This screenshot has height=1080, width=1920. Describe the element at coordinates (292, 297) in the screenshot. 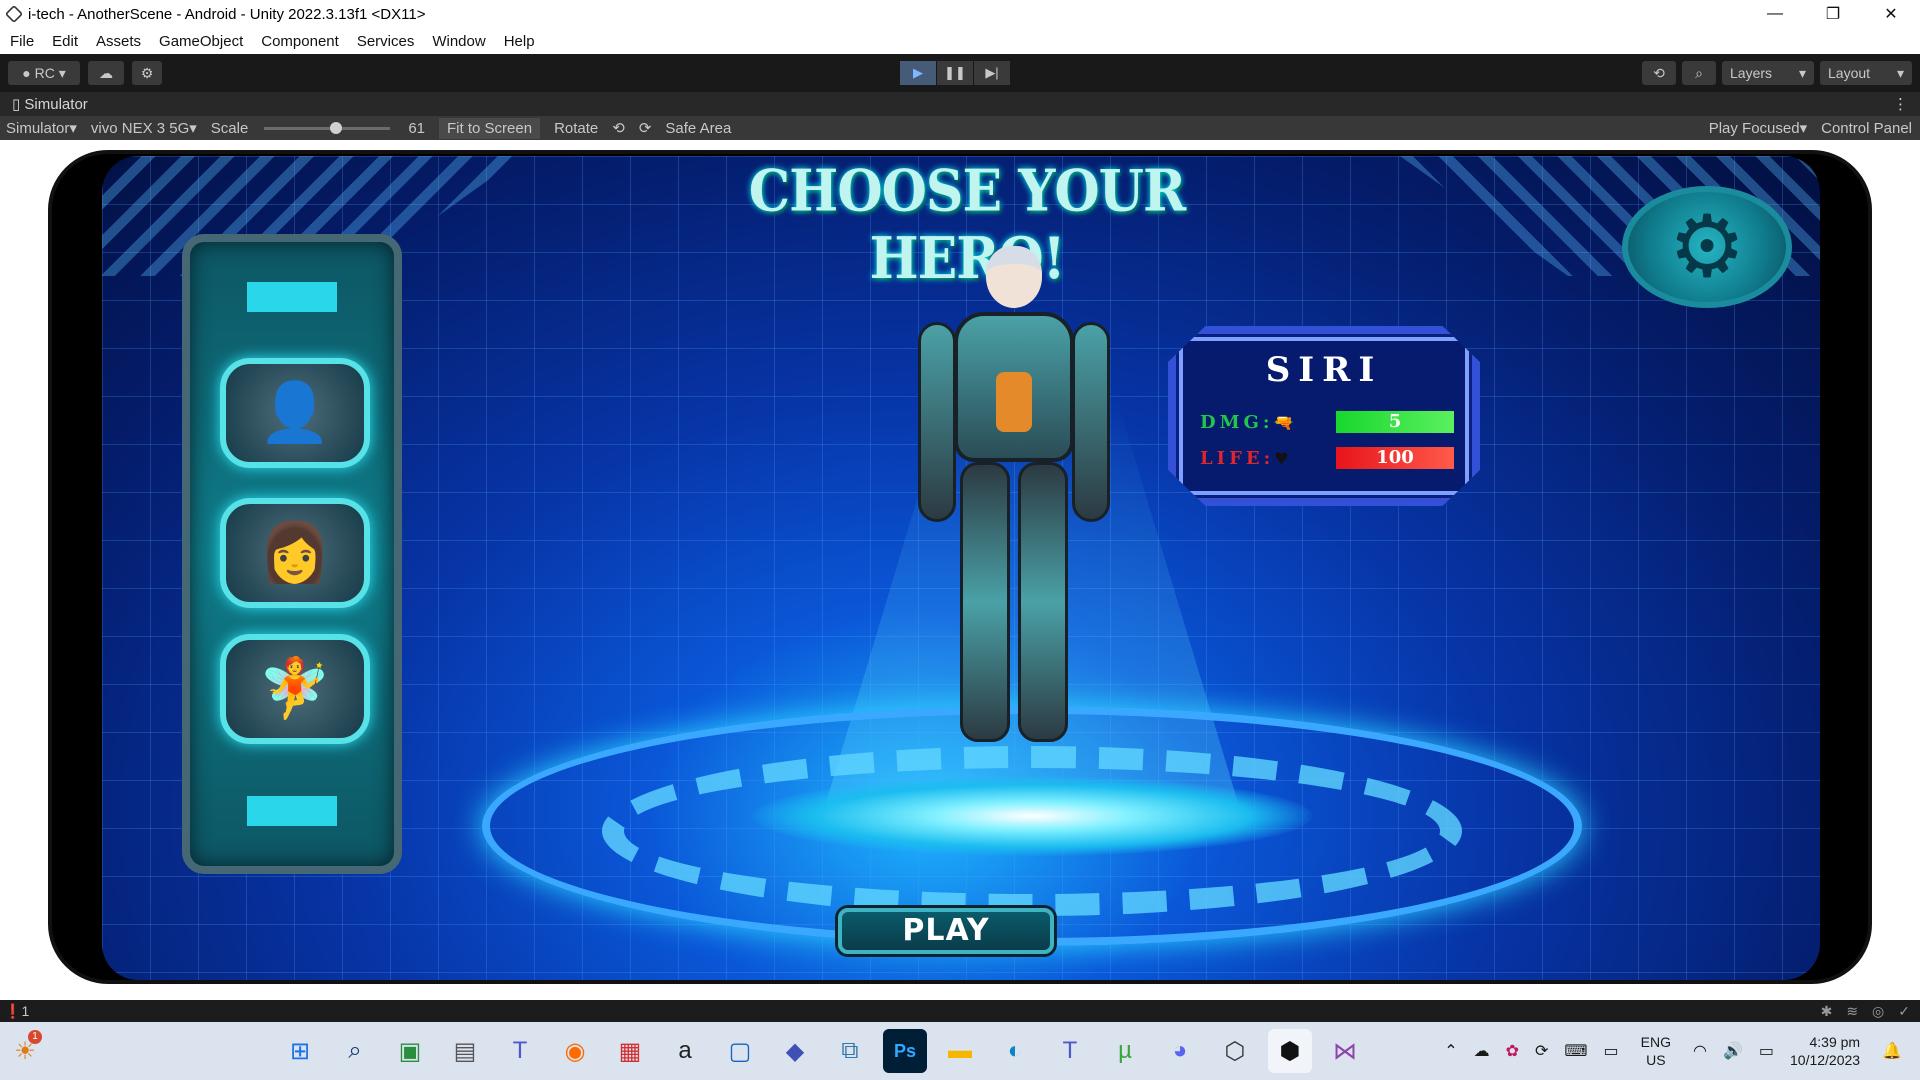

I see `rack-top-light` at that location.